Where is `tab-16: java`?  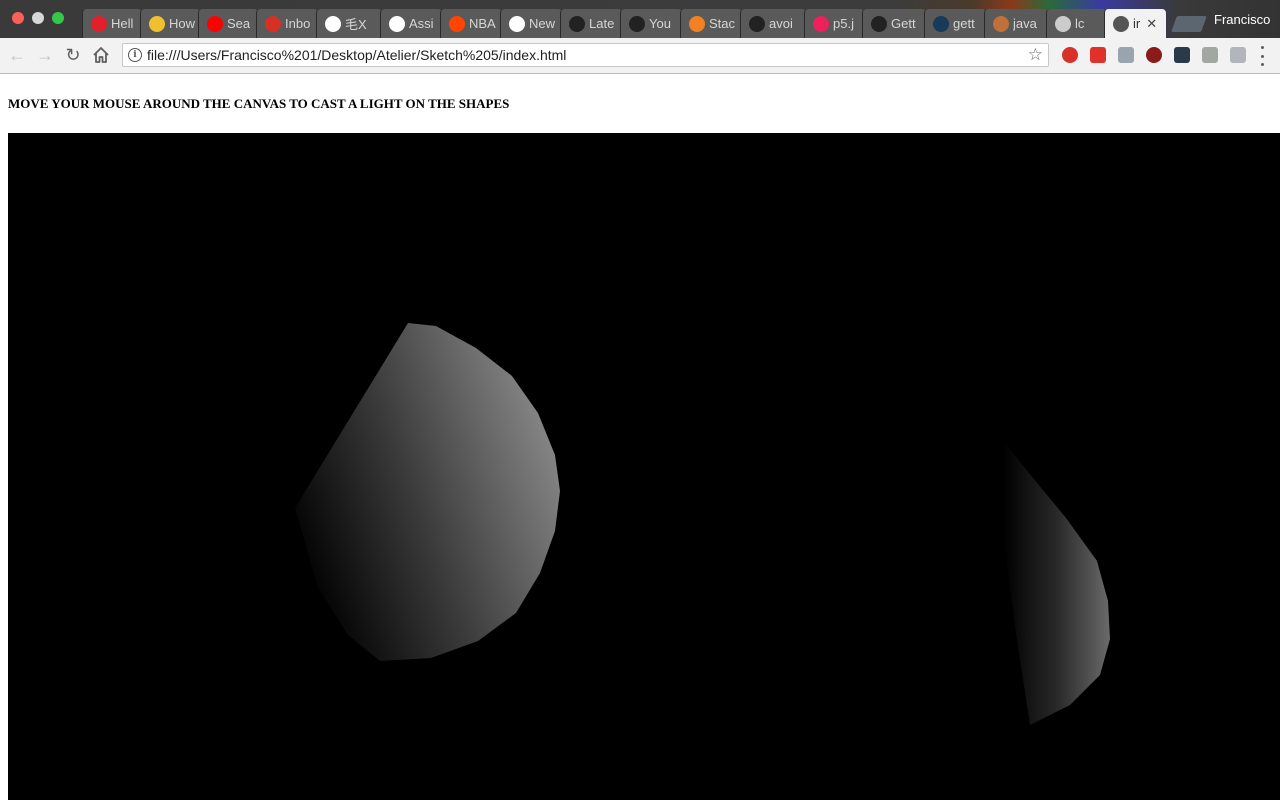 tab-16: java is located at coordinates (1016, 23).